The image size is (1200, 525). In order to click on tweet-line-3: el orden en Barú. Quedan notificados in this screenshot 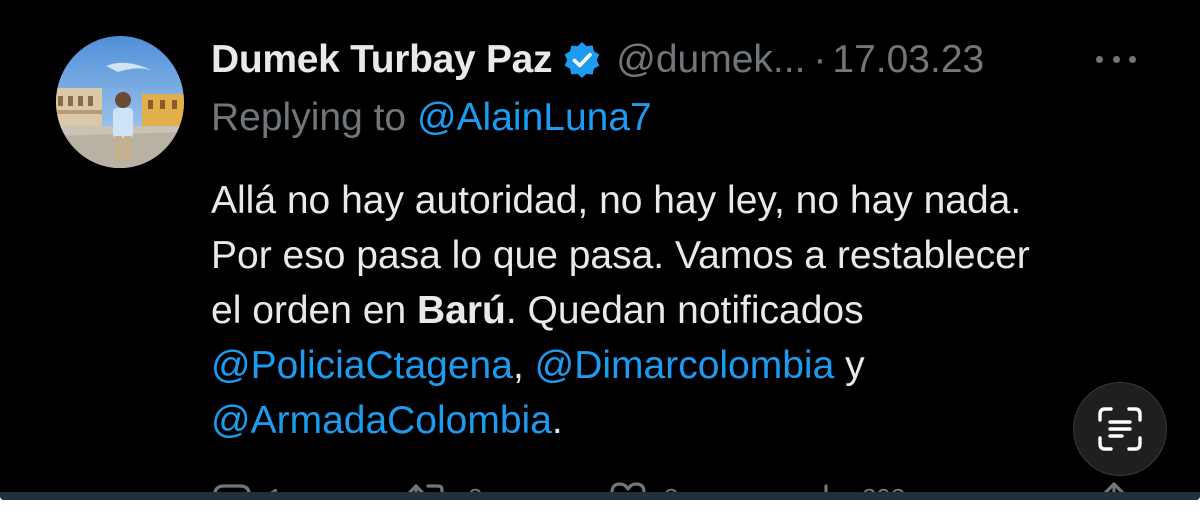, I will do `click(686, 310)`.